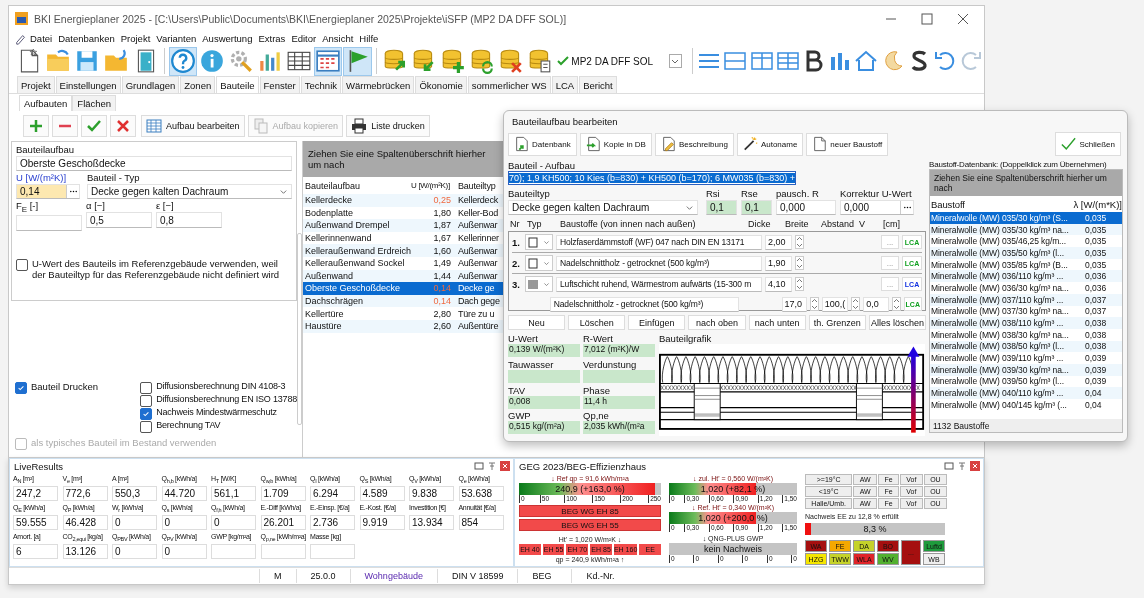 Image resolution: width=1144 pixels, height=598 pixels. I want to click on thickness-field: 4,10, so click(778, 284).